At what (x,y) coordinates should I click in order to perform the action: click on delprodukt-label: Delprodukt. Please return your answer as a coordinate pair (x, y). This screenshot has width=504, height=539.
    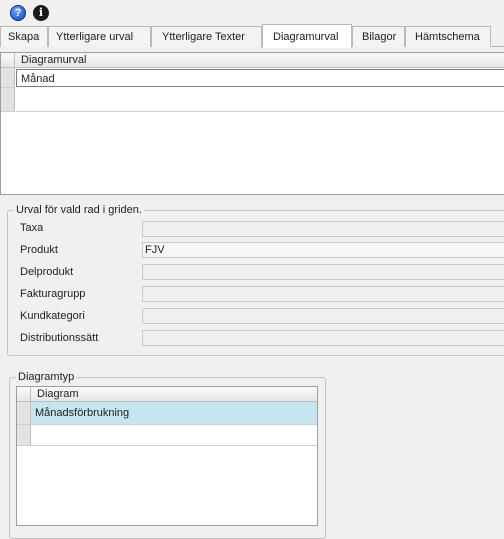
    Looking at the image, I should click on (47, 272).